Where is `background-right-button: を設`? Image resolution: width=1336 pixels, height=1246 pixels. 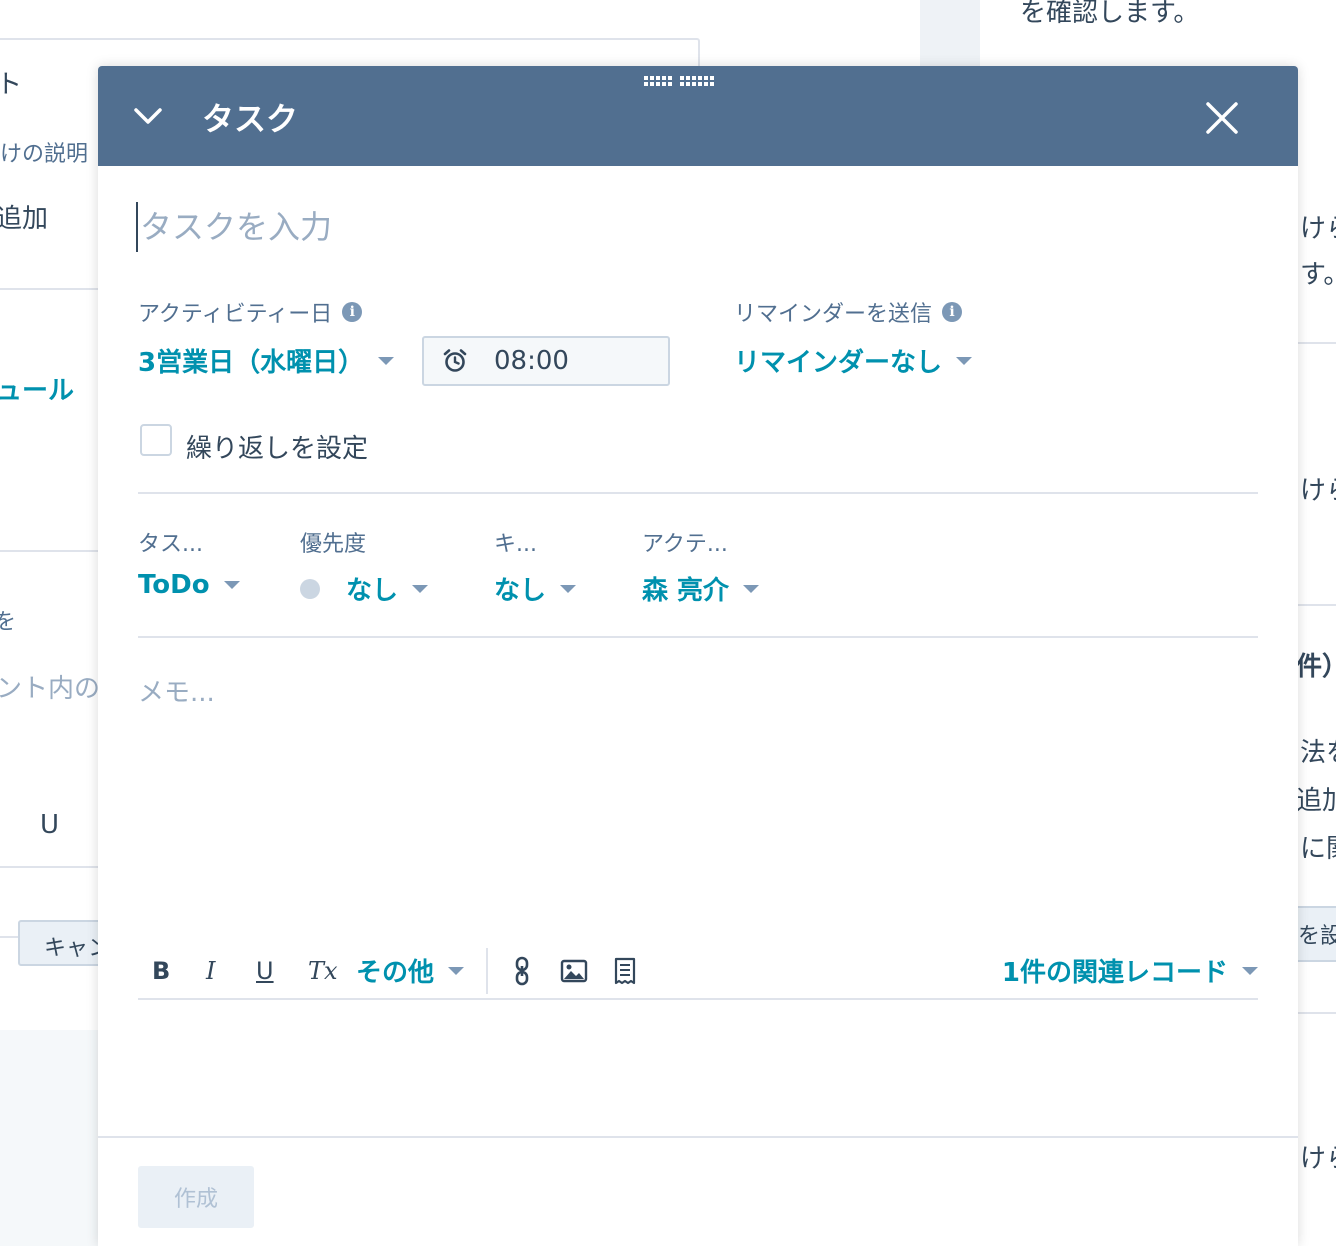 background-right-button: を設 is located at coordinates (1317, 934).